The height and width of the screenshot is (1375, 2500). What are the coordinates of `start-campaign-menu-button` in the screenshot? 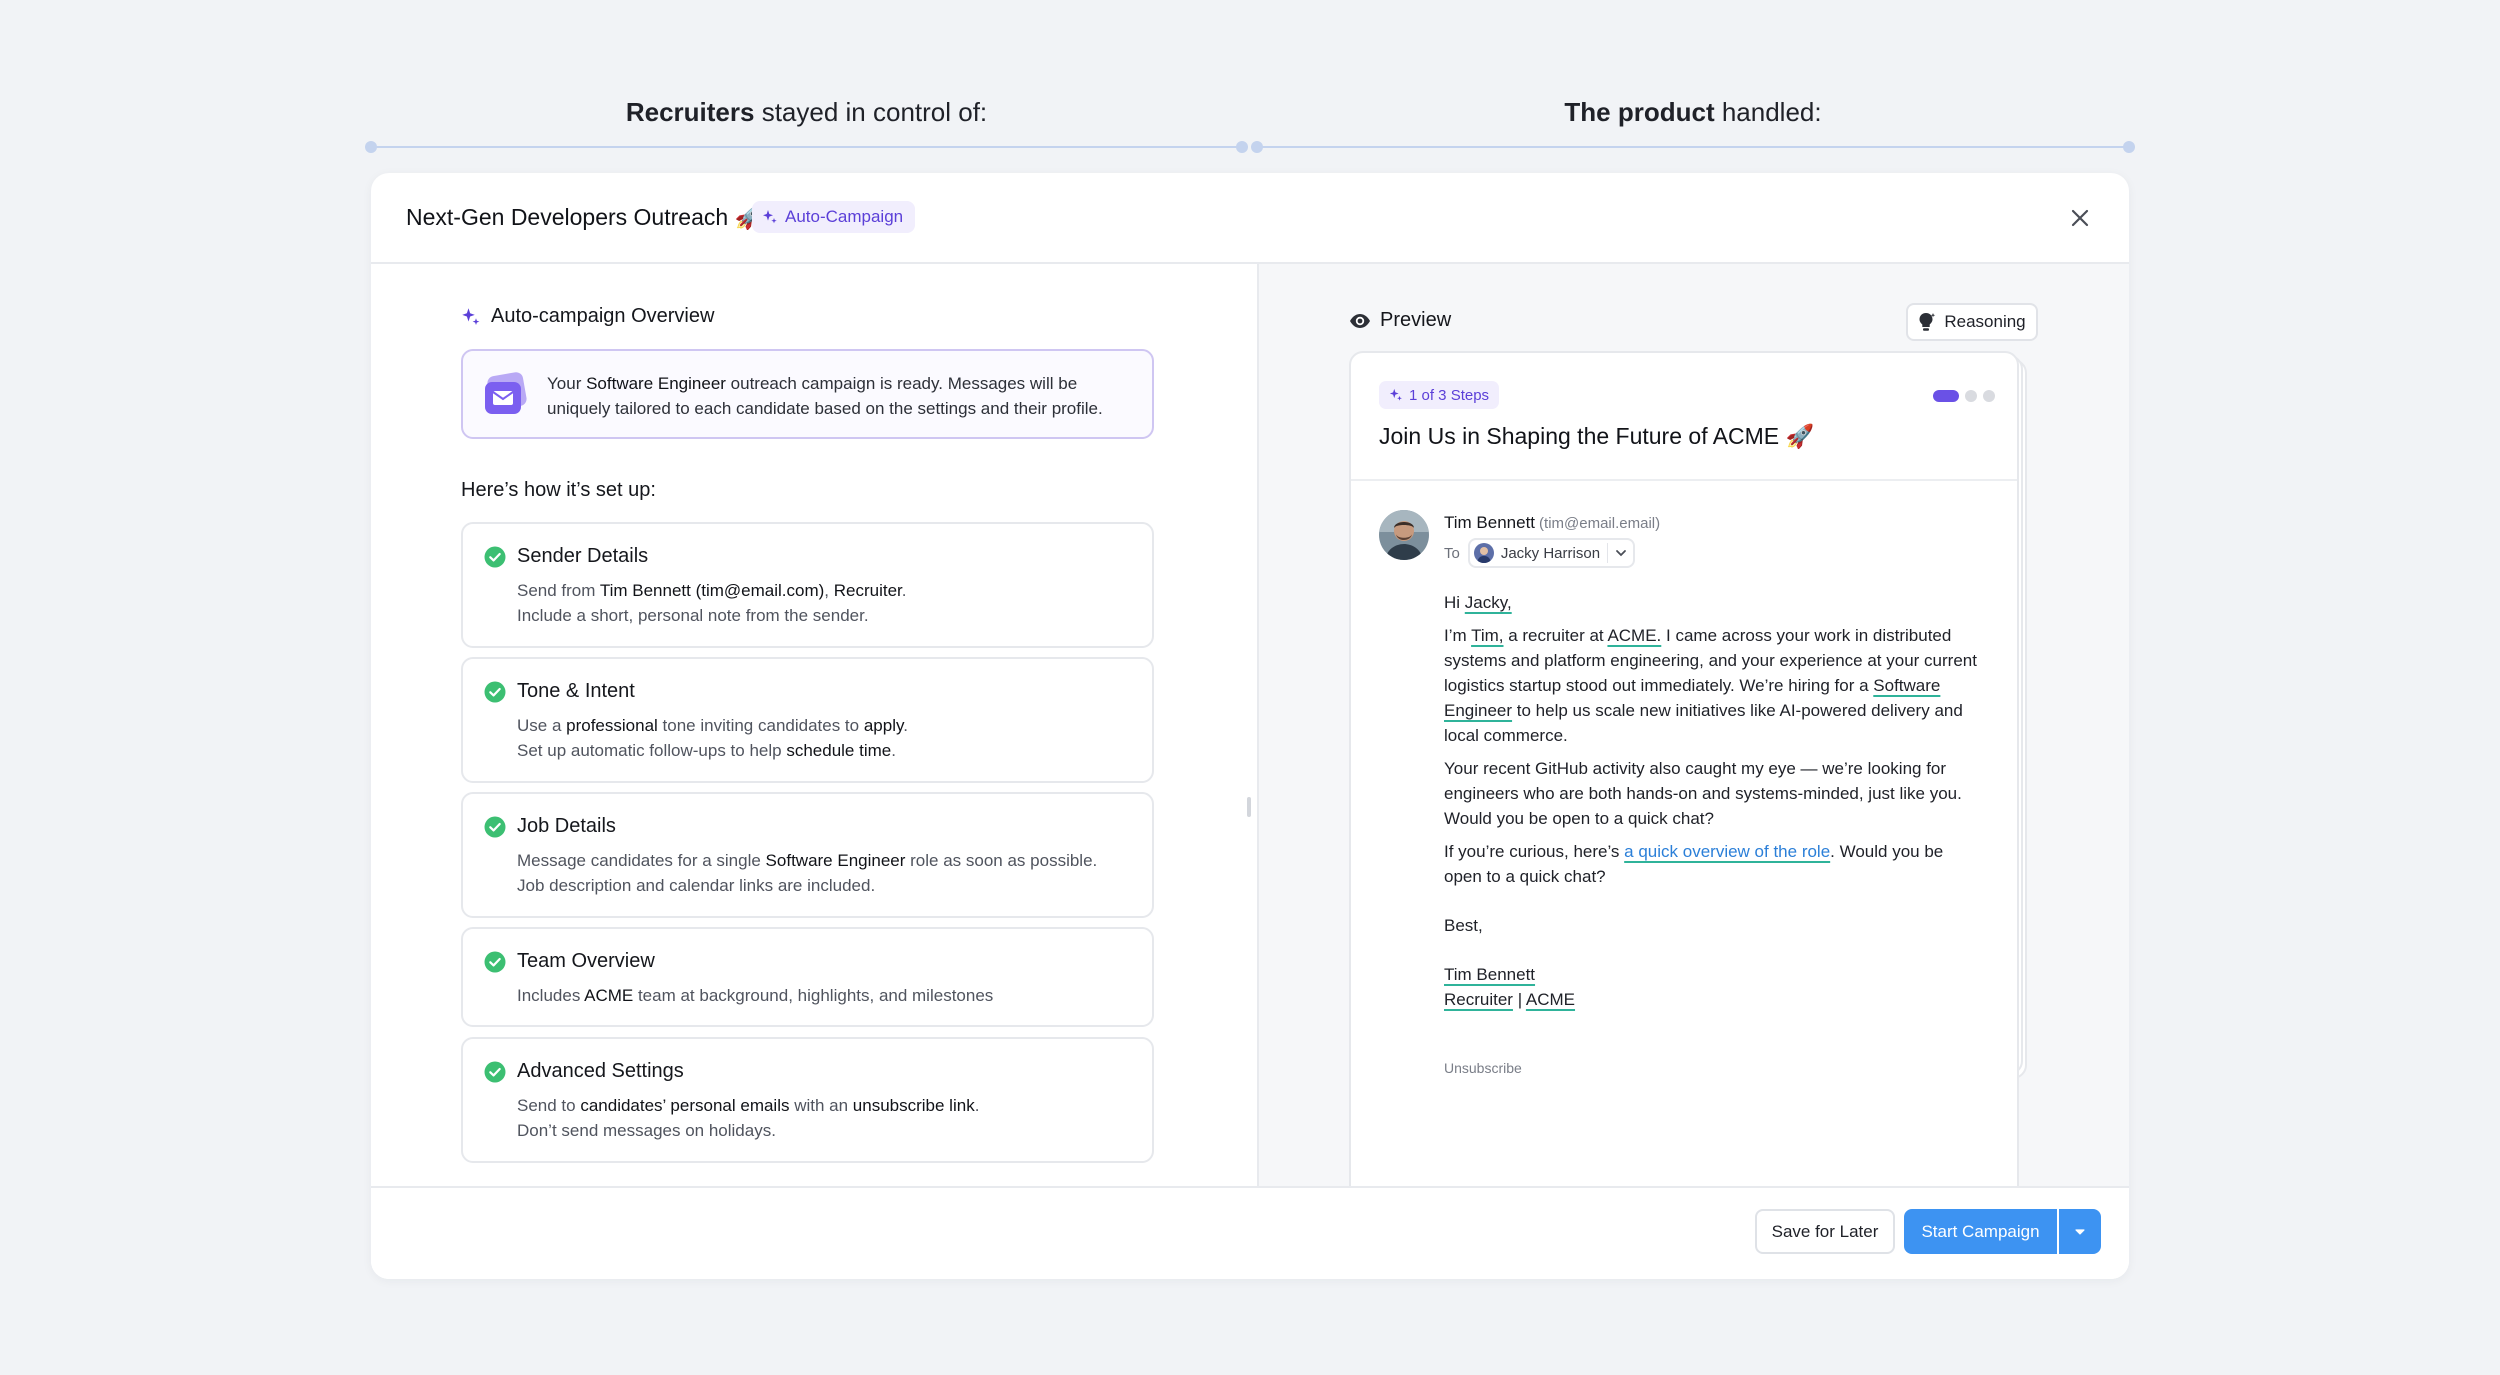 It's located at (2080, 1231).